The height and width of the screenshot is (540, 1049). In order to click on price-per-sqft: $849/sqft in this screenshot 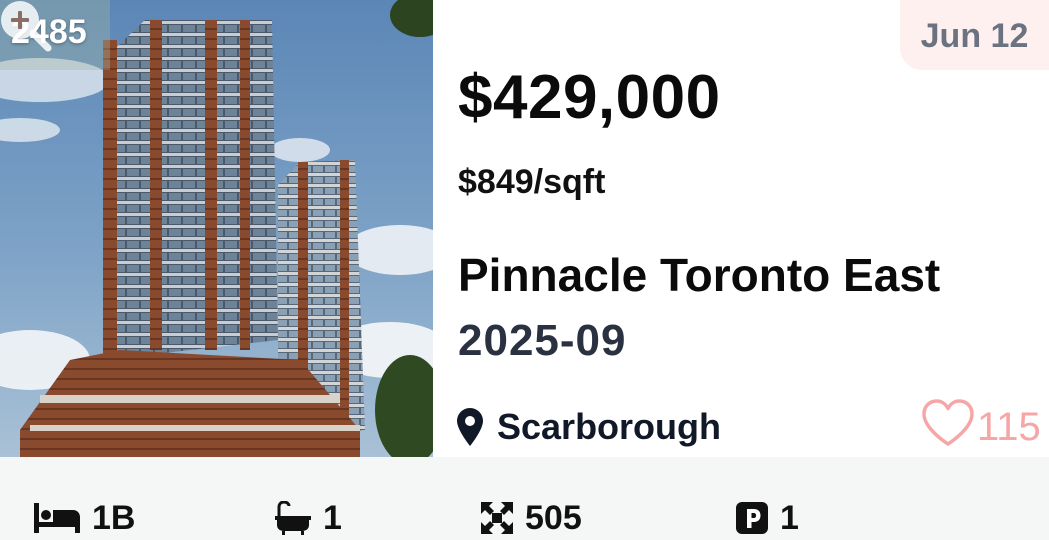, I will do `click(532, 182)`.